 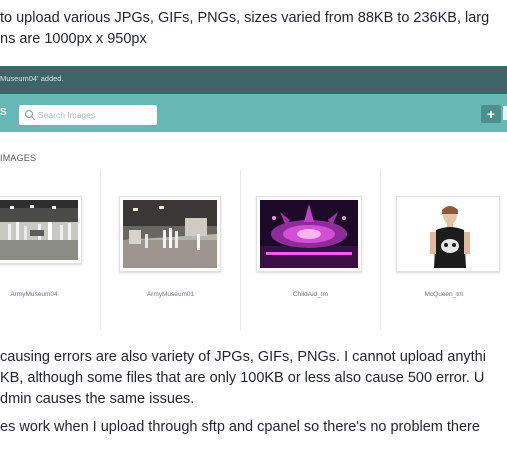 What do you see at coordinates (444, 294) in the screenshot?
I see `image-caption: McQueen_tm` at bounding box center [444, 294].